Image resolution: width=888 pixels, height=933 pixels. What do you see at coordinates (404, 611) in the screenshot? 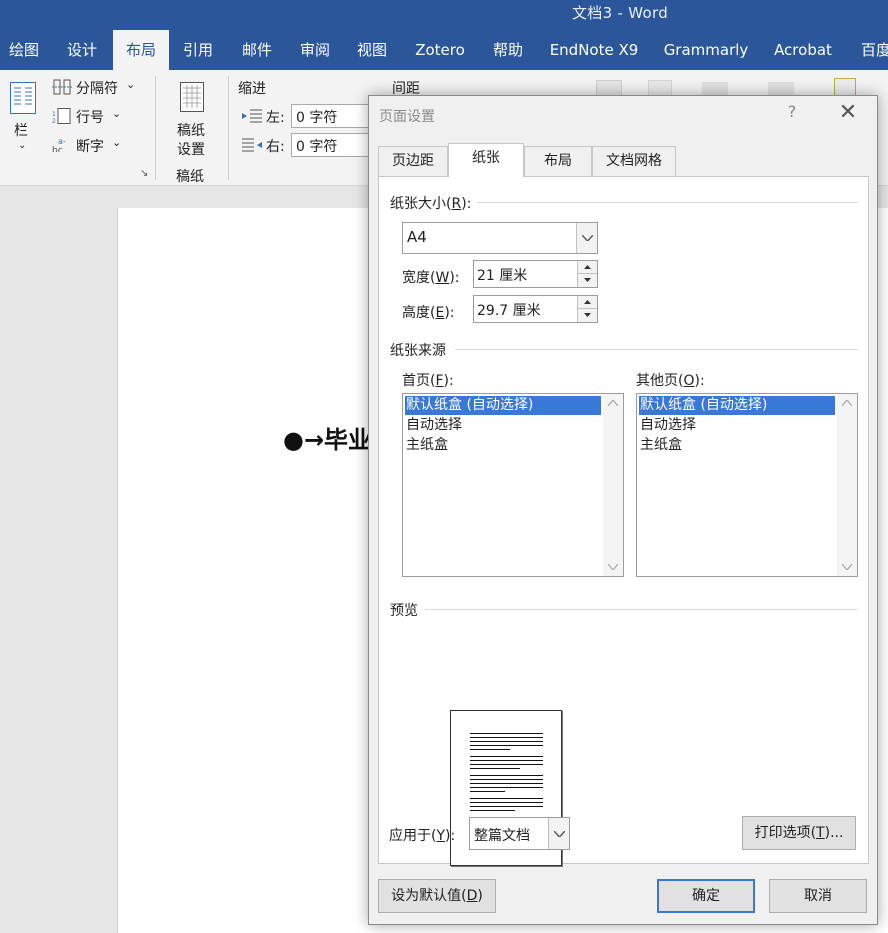
I see `preview-label: 预览` at bounding box center [404, 611].